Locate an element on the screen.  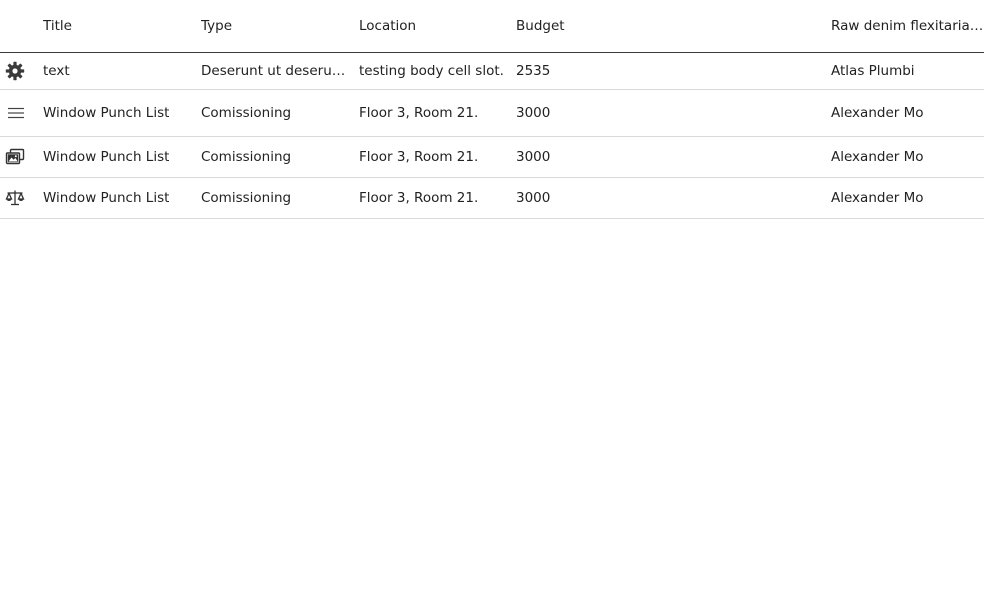
cell-extra: Atlas Plumbi is located at coordinates (907, 71).